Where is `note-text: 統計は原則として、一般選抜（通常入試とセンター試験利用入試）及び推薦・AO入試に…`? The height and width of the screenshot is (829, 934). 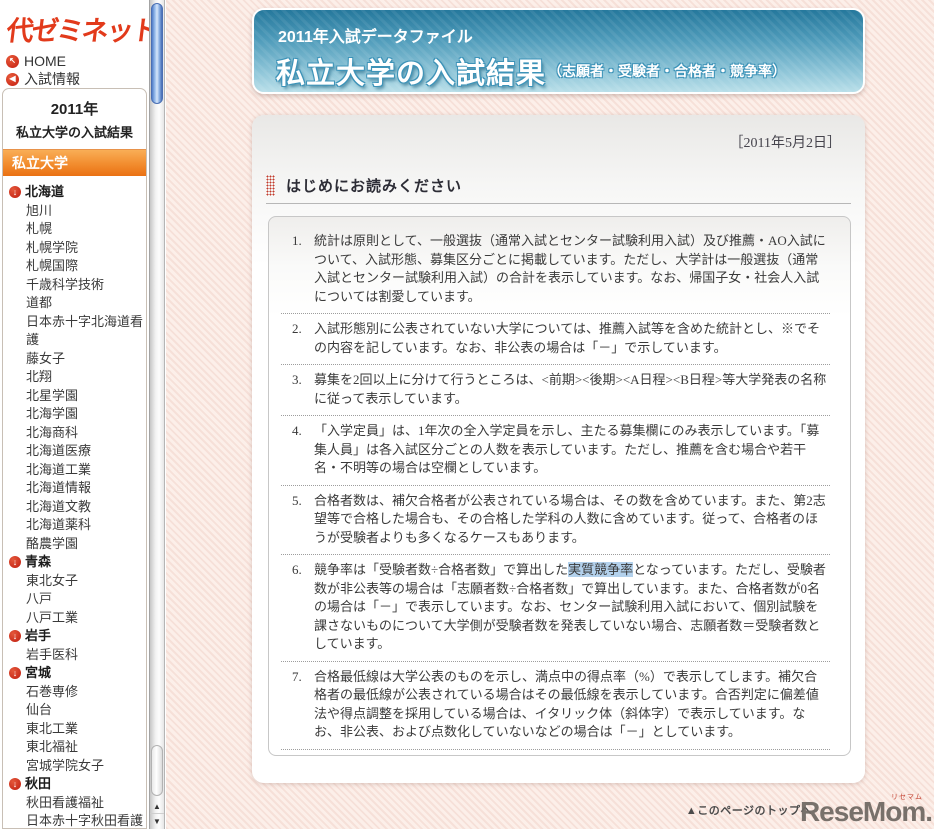 note-text: 統計は原則として、一般選抜（通常入試とセンター試験利用入試）及び推薦・AO入試に… is located at coordinates (570, 268).